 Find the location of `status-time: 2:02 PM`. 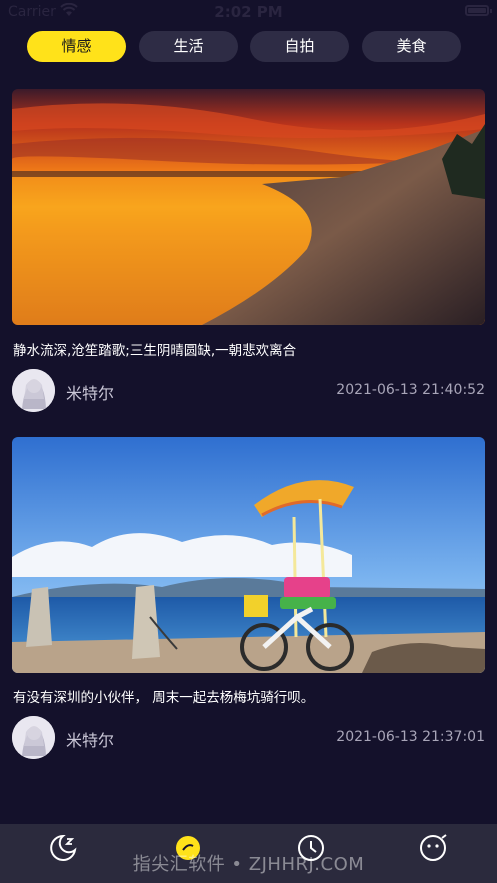

status-time: 2:02 PM is located at coordinates (248, 12).